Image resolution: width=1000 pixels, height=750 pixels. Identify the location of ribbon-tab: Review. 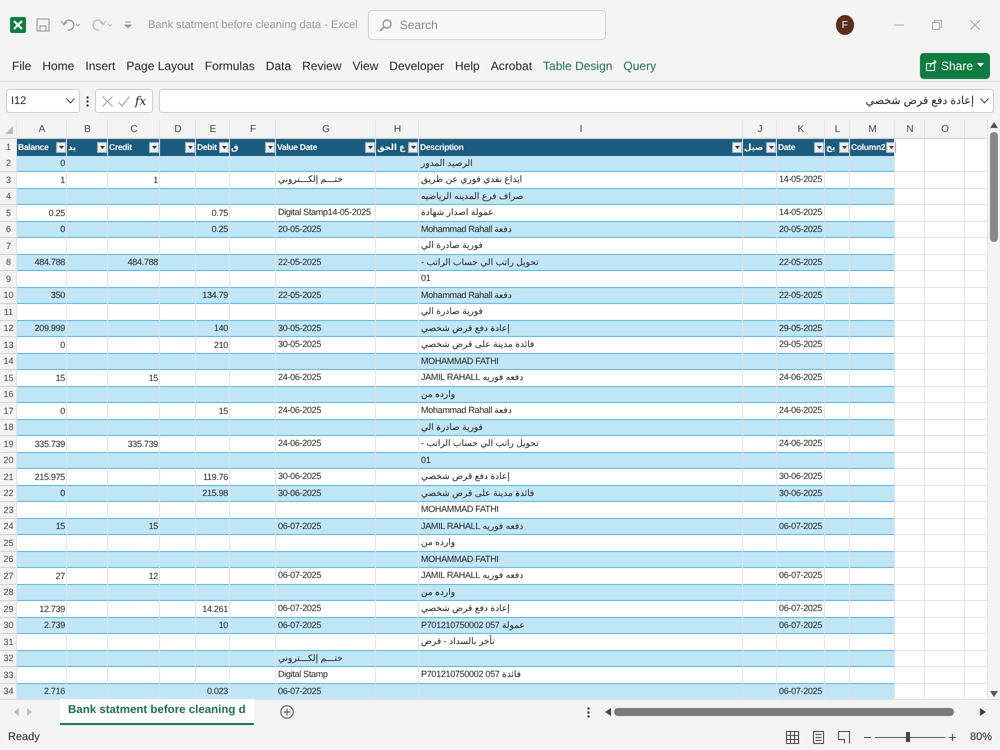
(322, 65).